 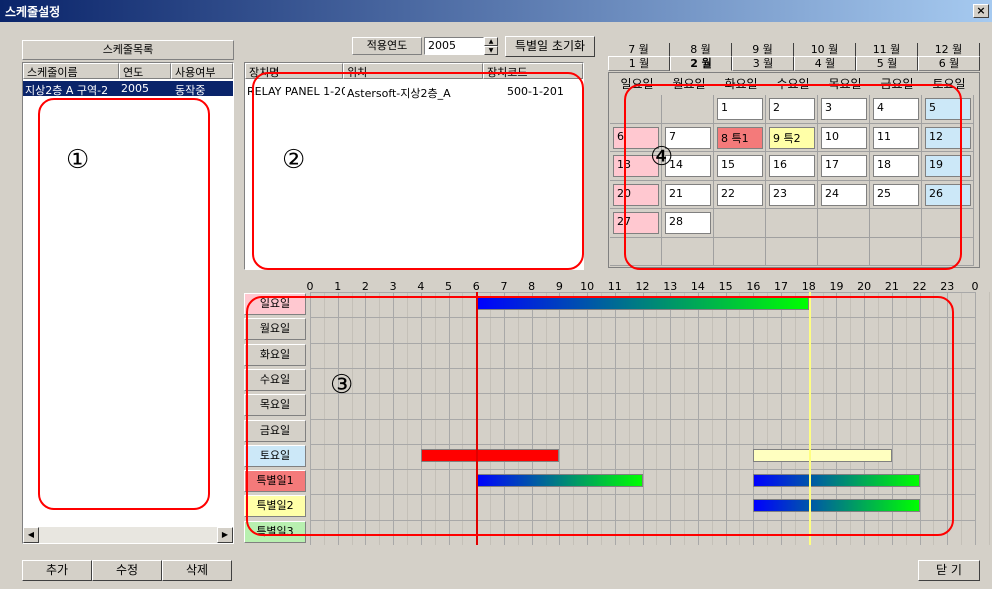 I want to click on scroll-left-icon: ◀, so click(x=31, y=535).